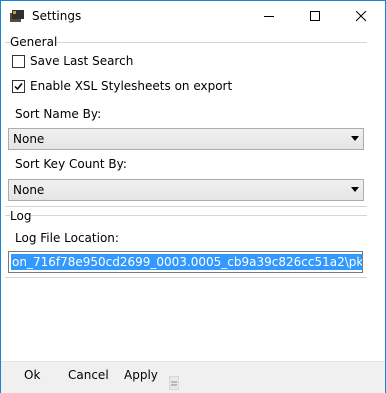  I want to click on maximize-icon, so click(315, 16).